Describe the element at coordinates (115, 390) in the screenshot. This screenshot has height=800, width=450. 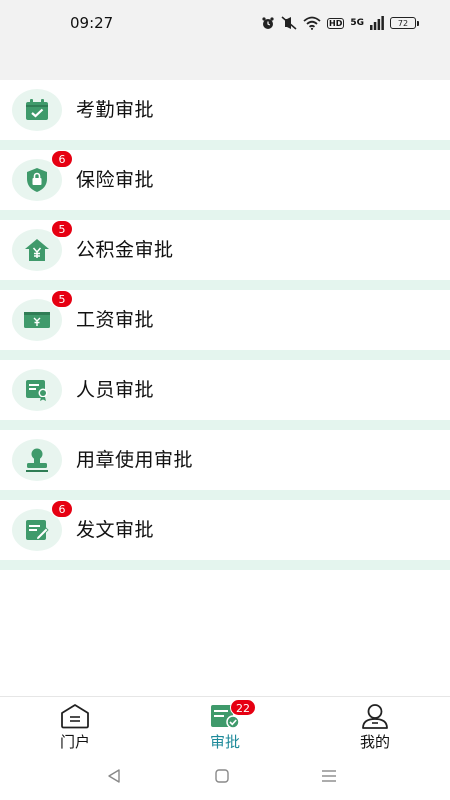
I see `approval-item-label: 人员审批` at that location.